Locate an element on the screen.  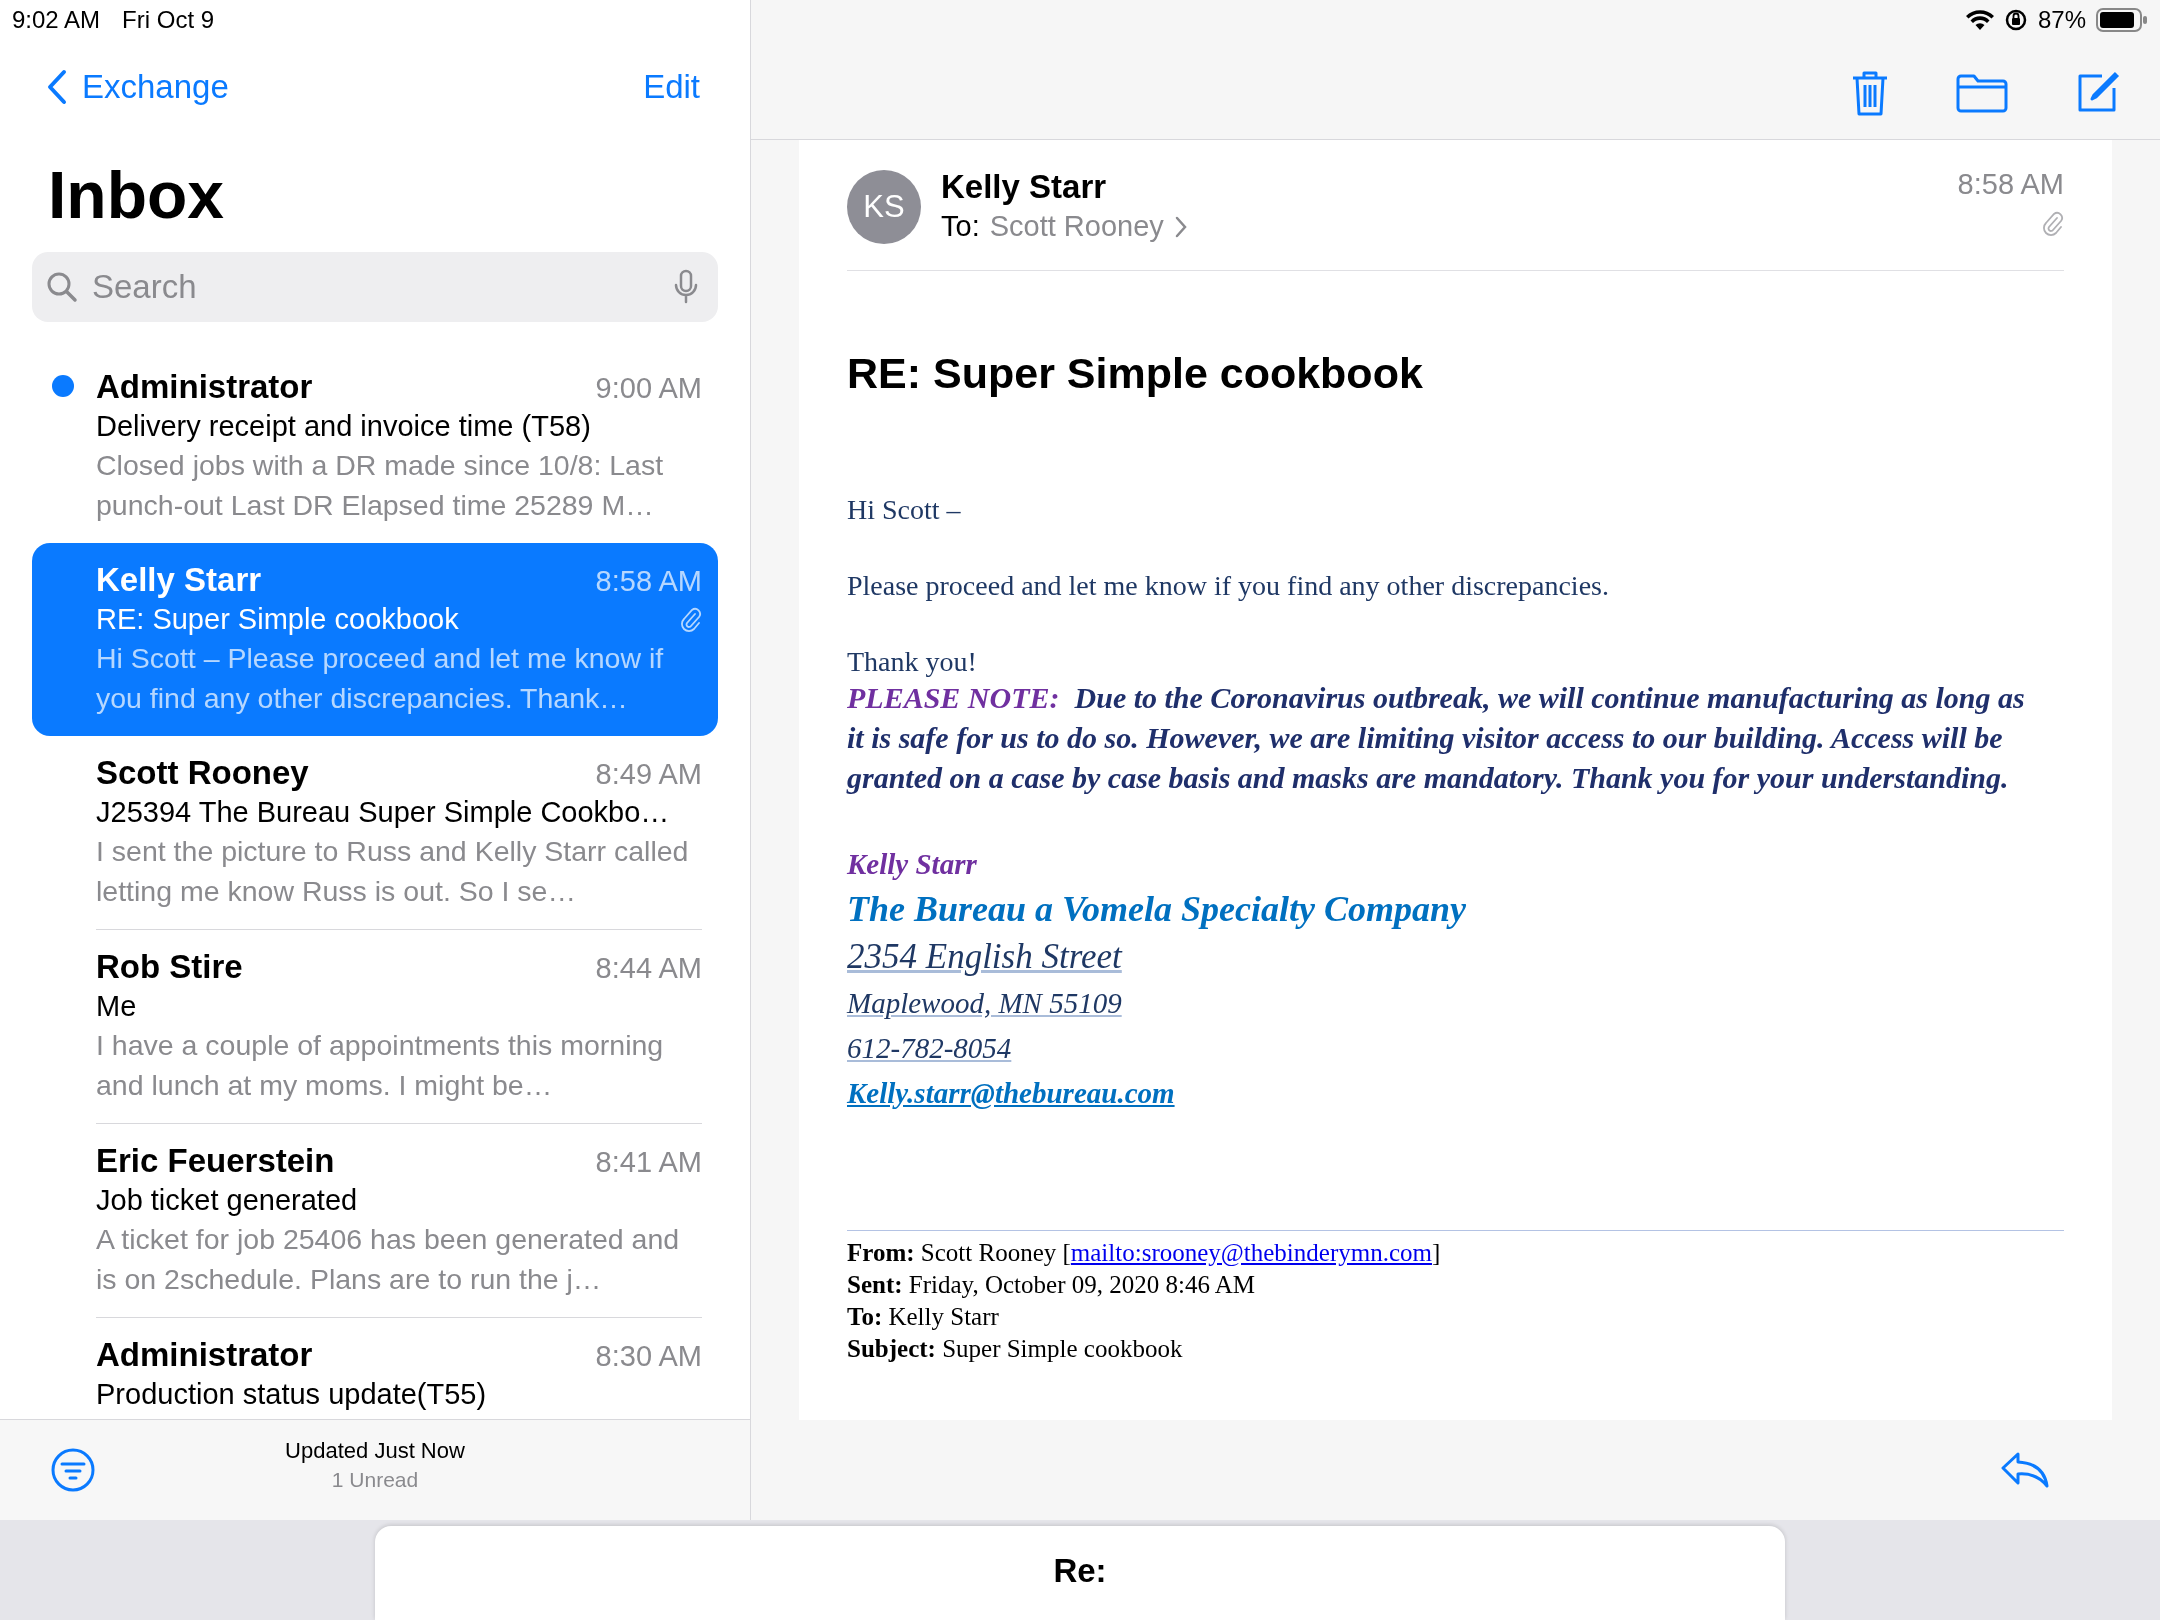
rotation-lock-icon is located at coordinates (2015, 20).